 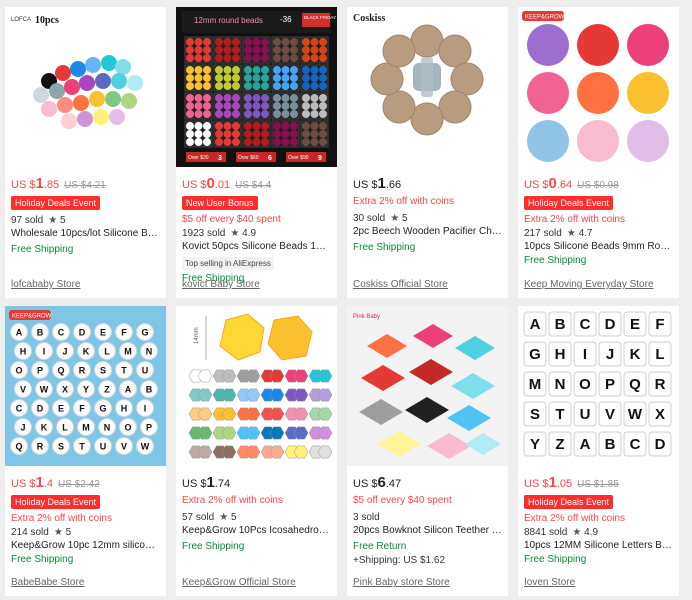 I want to click on svg-text: B, so click(x=40, y=333).